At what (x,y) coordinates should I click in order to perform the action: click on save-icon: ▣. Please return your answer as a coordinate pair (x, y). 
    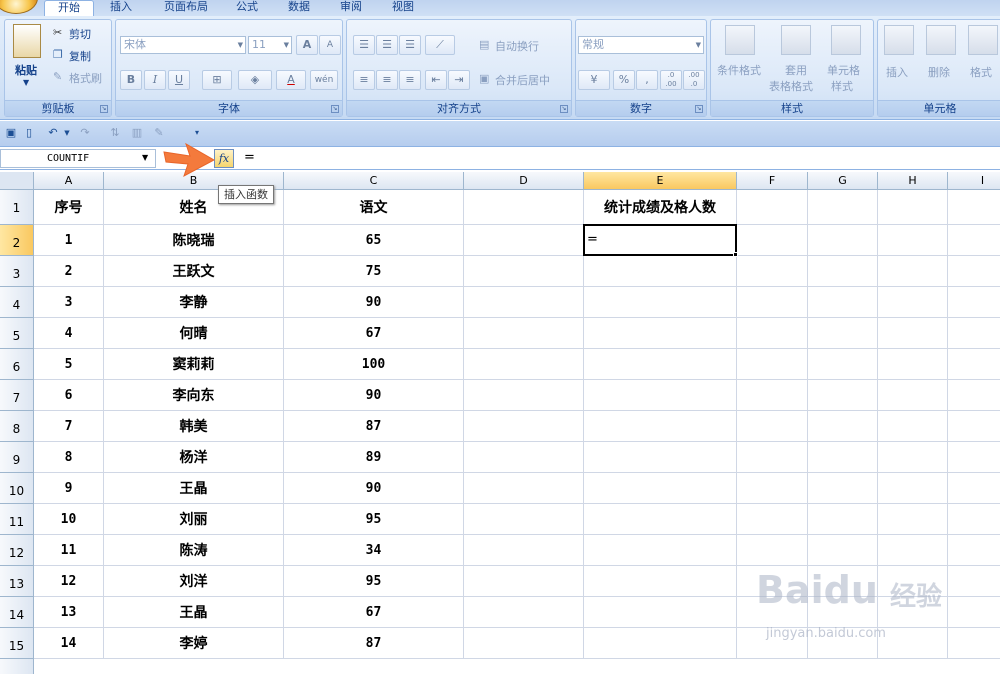
    Looking at the image, I should click on (11, 133).